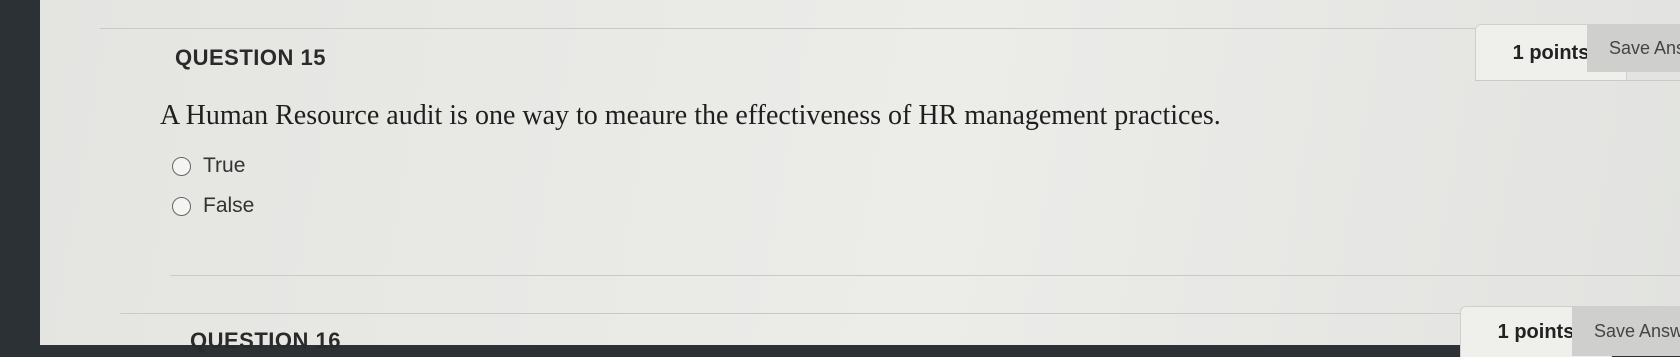  I want to click on option-false-label: False, so click(229, 205).